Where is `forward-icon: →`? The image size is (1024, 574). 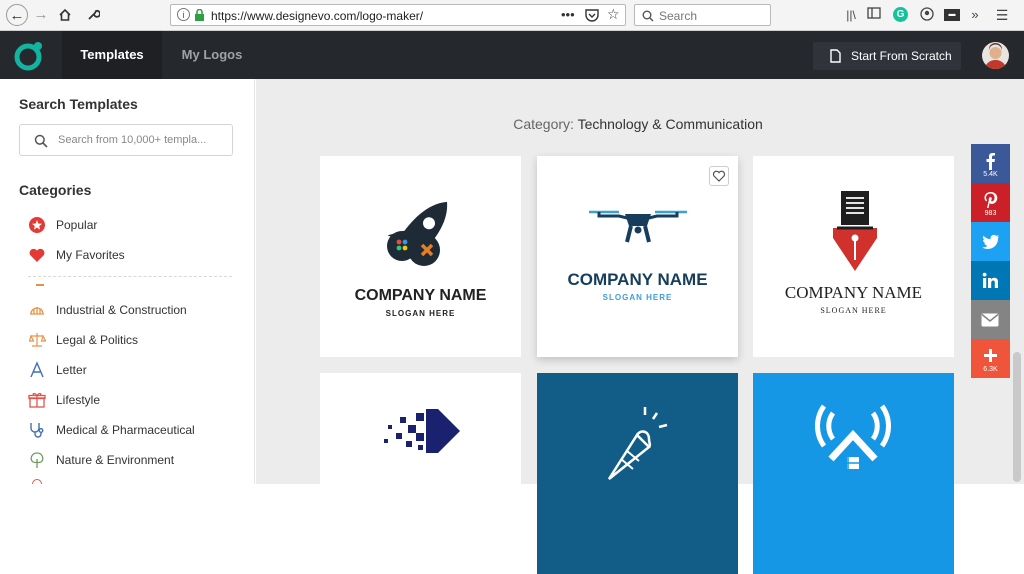 forward-icon: → is located at coordinates (41, 15).